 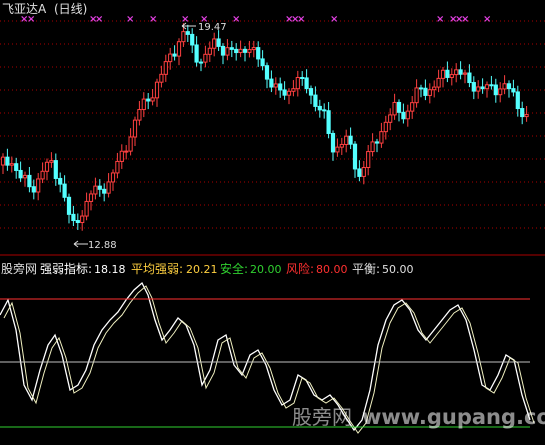 What do you see at coordinates (212, 27) in the screenshot?
I see `high-price-label: 19.47` at bounding box center [212, 27].